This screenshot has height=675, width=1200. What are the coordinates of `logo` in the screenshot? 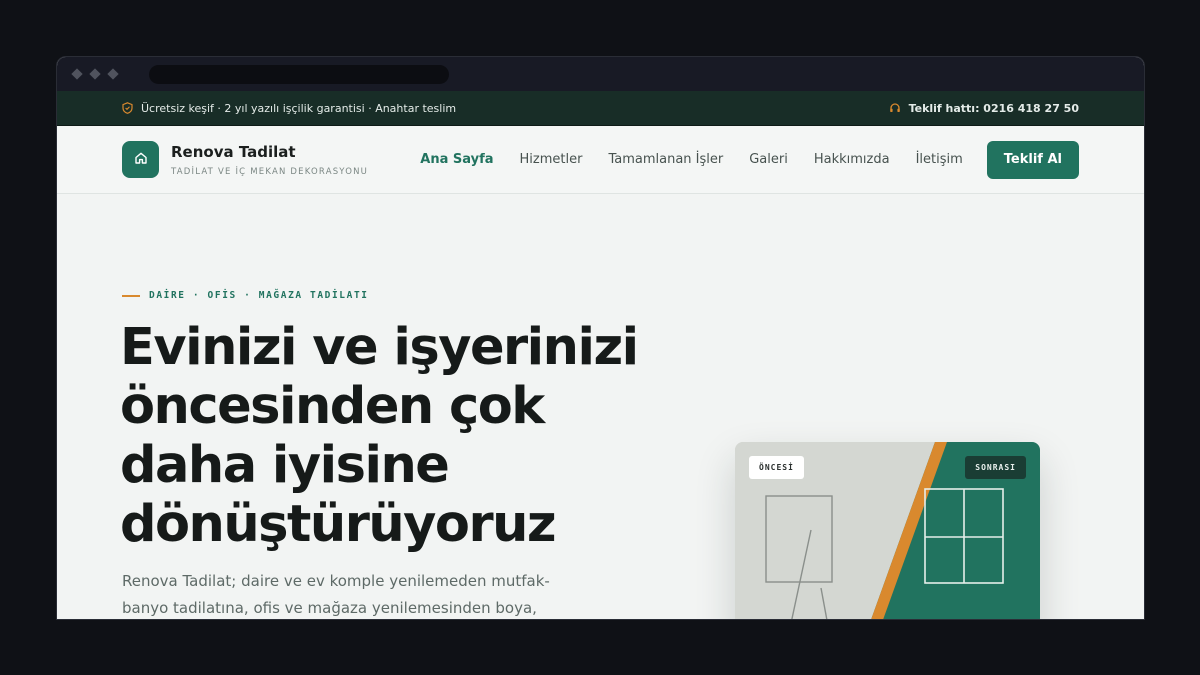 It's located at (140, 159).